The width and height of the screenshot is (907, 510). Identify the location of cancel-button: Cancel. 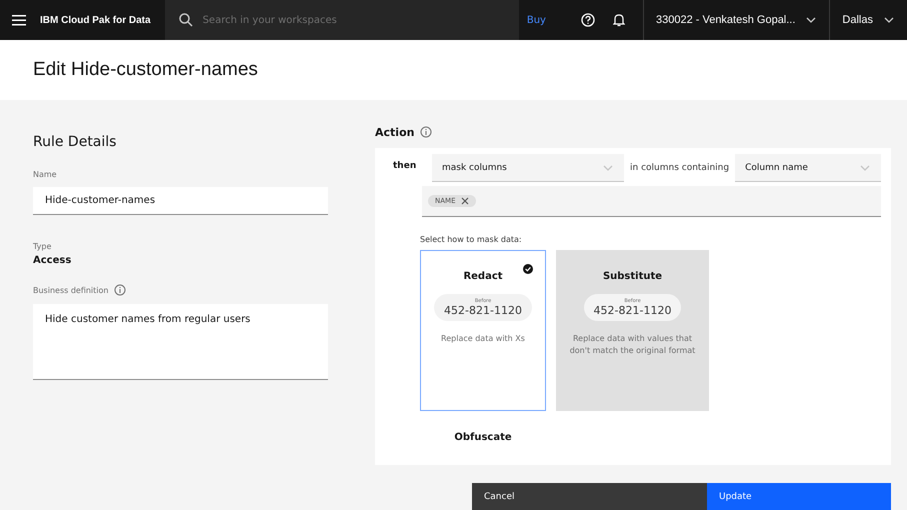
(589, 496).